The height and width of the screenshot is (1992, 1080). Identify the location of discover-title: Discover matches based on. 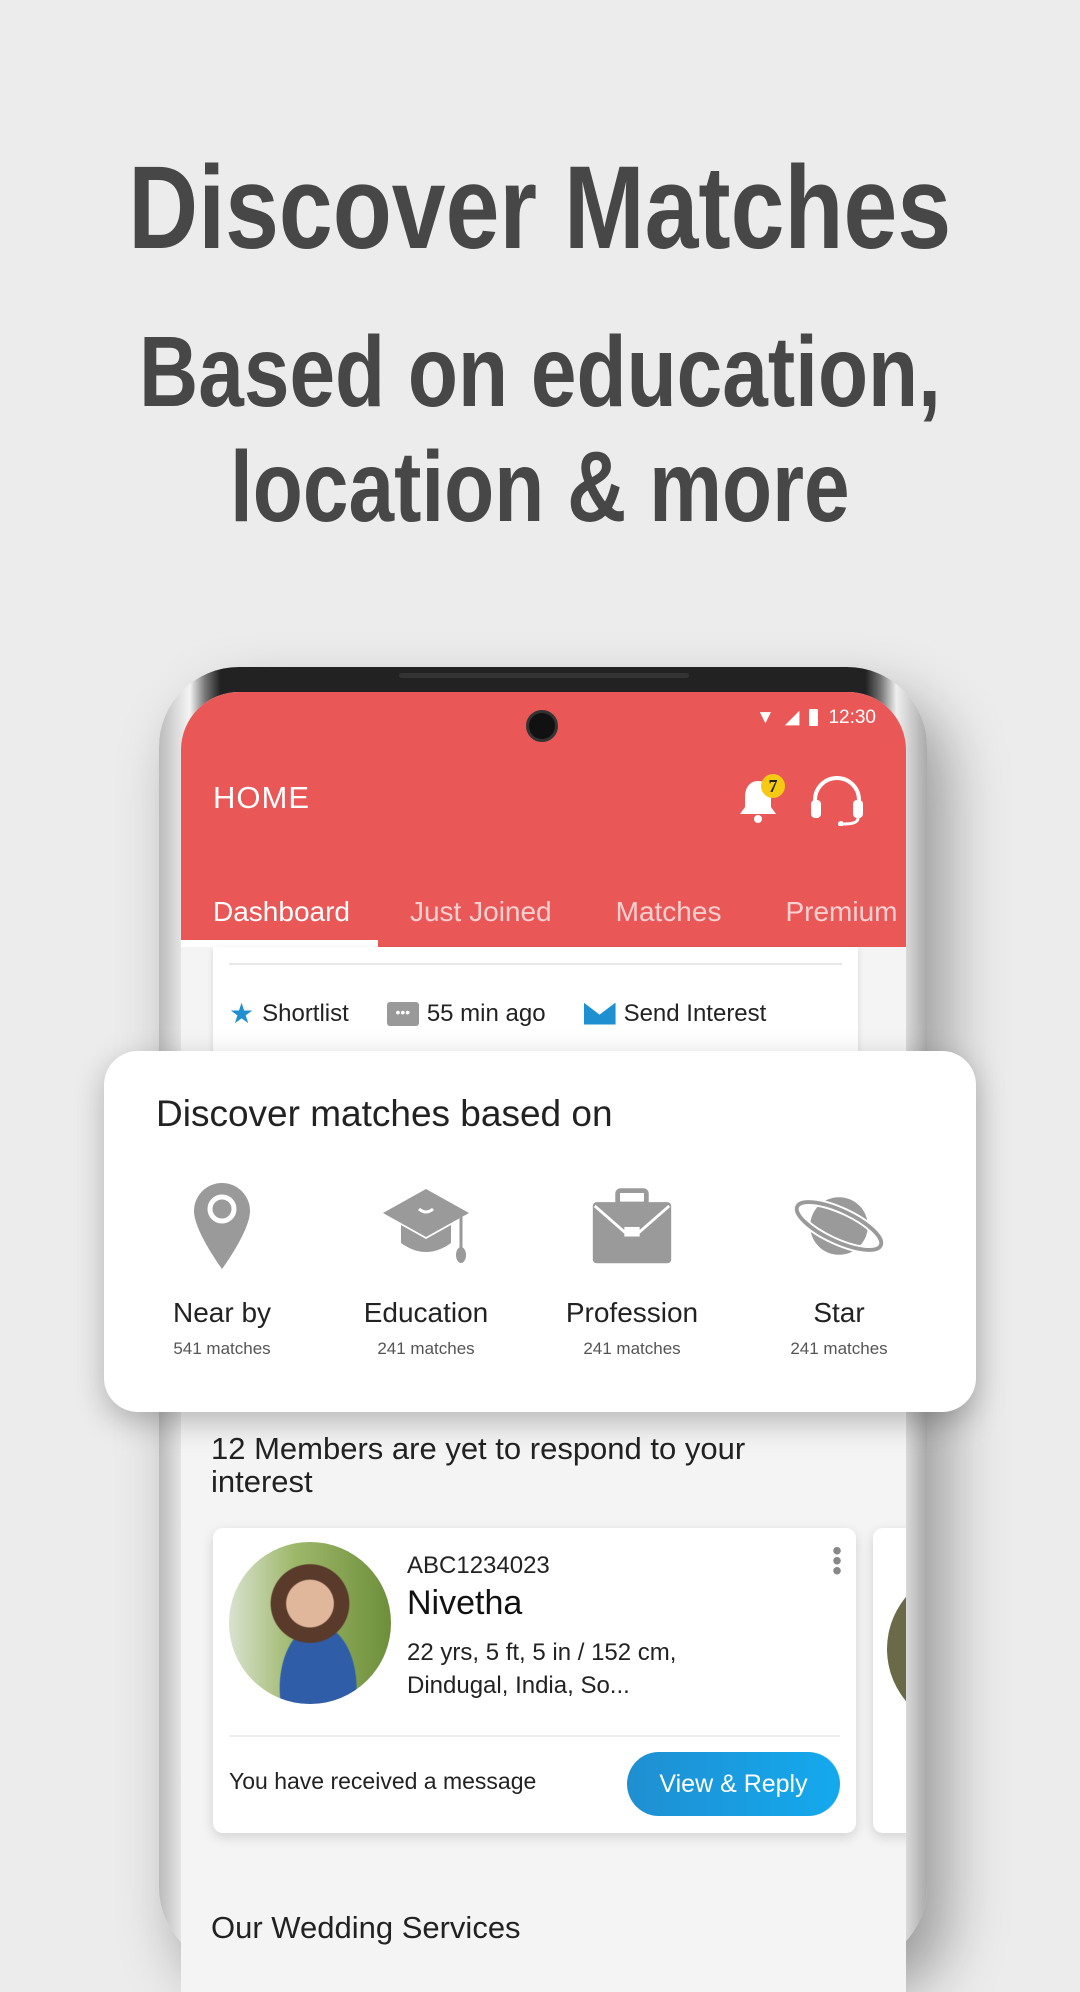
(384, 1113).